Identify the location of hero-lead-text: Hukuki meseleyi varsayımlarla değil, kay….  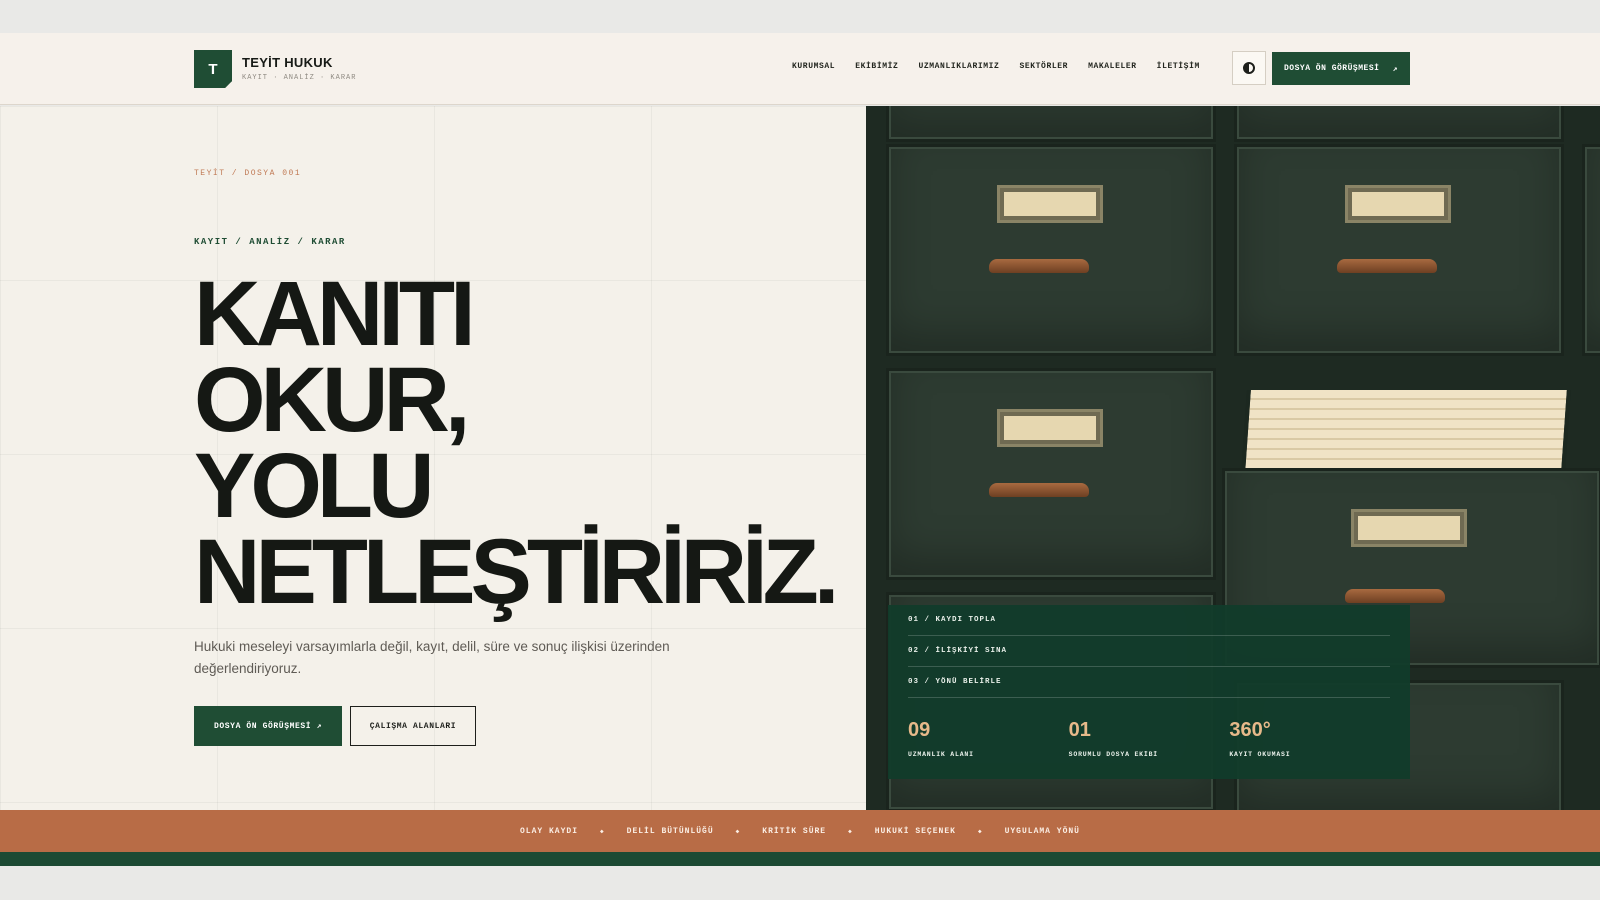
(432, 657).